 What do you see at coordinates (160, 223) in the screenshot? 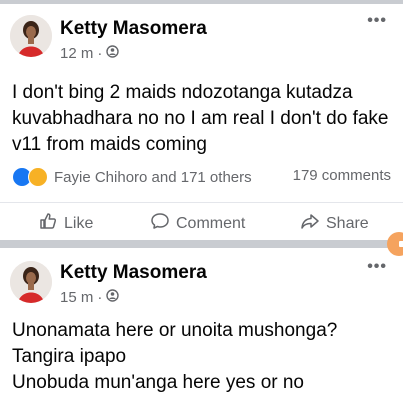
I see `comment-bubble-icon` at bounding box center [160, 223].